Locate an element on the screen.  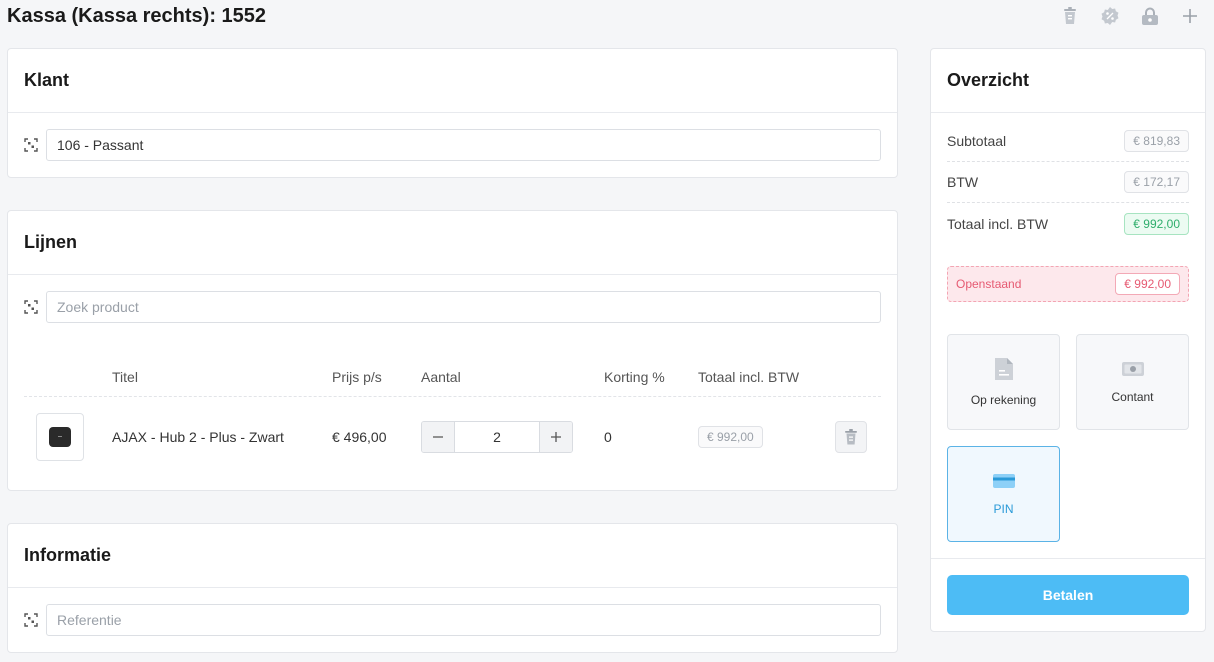
column-aantal: Aantal is located at coordinates (441, 377).